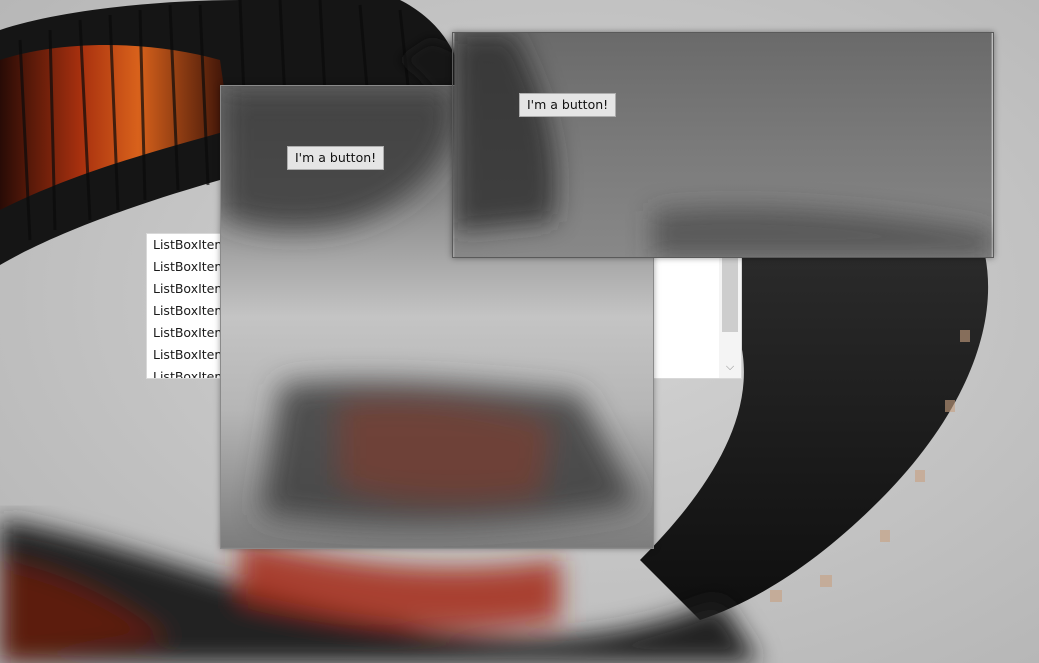 The image size is (1039, 663). I want to click on scrollbar-thumb, so click(730, 295).